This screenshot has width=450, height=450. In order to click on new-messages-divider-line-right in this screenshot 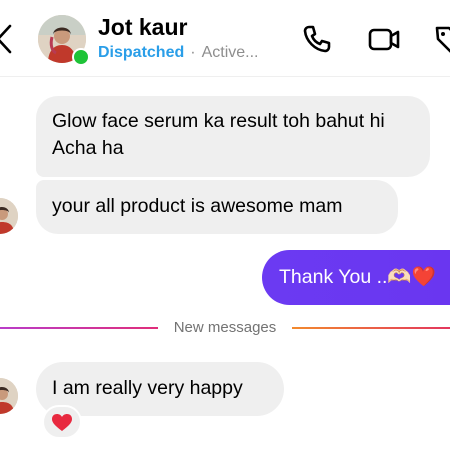, I will do `click(371, 328)`.